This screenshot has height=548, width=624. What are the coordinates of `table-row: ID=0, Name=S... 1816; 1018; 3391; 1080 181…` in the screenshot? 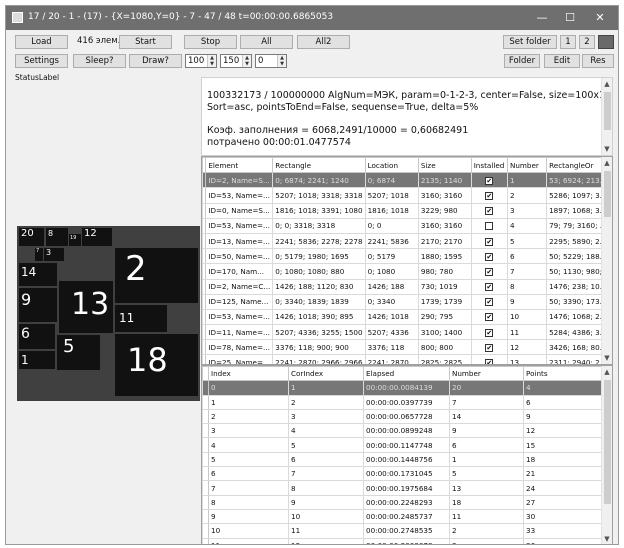 It's located at (407, 210).